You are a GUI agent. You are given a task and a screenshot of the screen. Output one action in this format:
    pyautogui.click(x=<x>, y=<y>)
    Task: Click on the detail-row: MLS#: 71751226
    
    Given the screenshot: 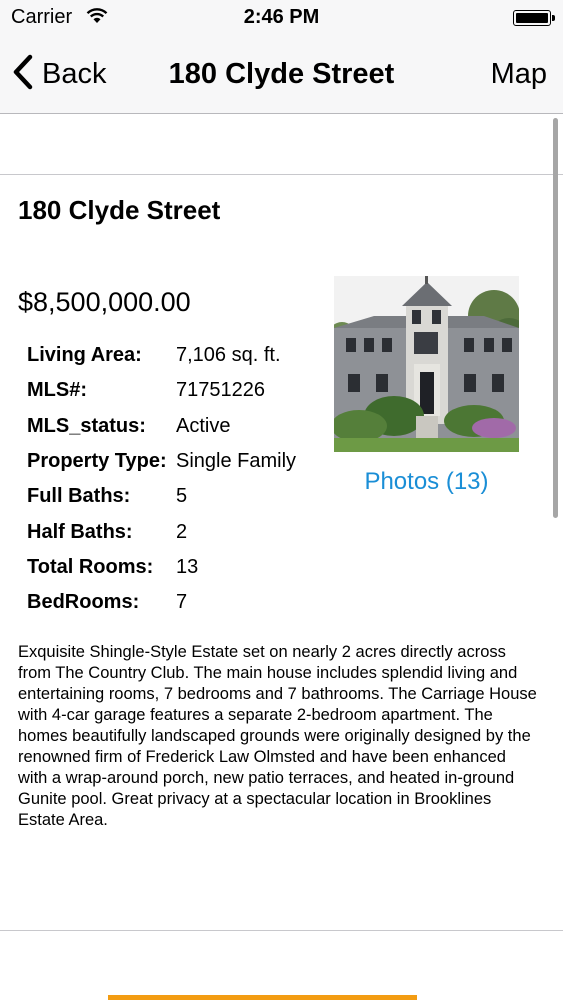 What is the action you would take?
    pyautogui.click(x=177, y=390)
    